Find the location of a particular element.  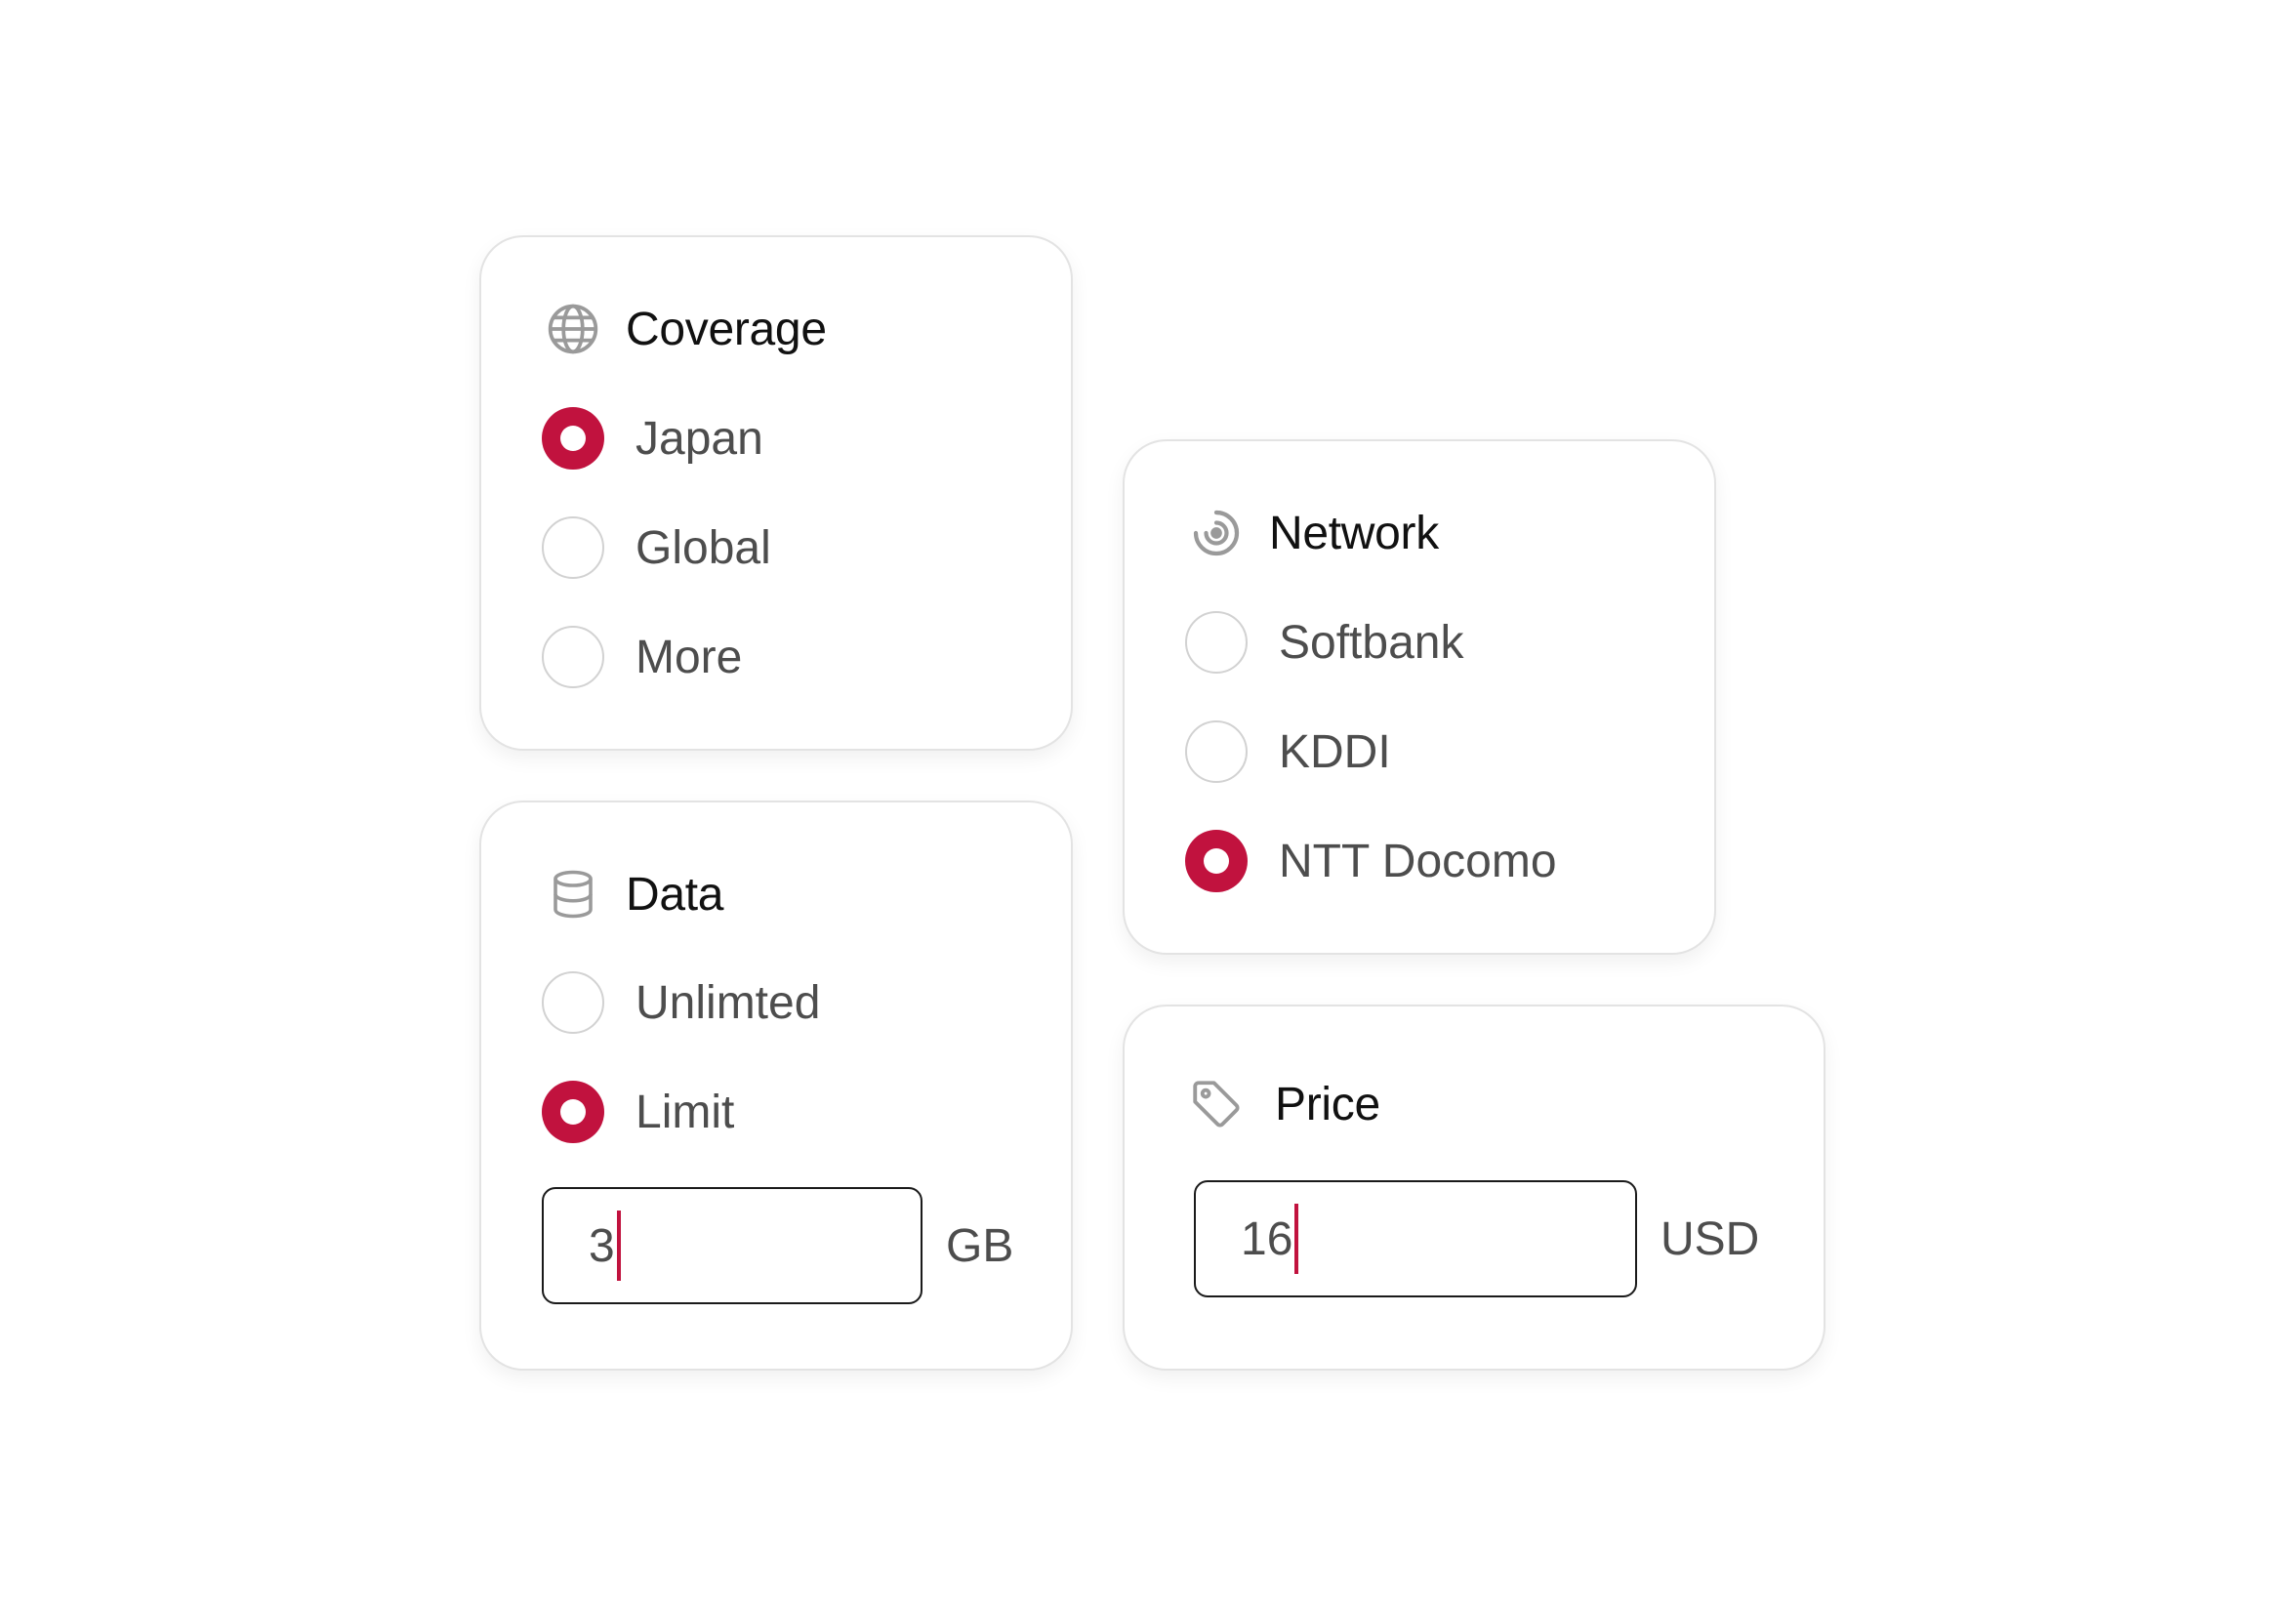

price-unit: USD is located at coordinates (1710, 1238).